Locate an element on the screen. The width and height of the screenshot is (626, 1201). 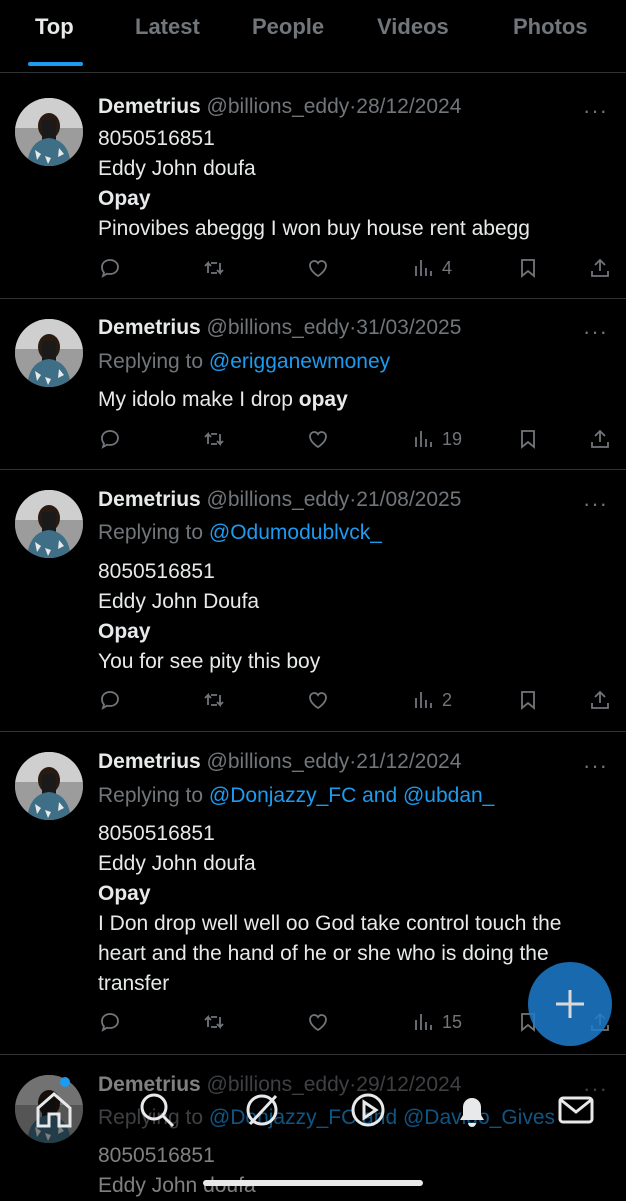
mention-link: @erigganewmoney is located at coordinates (299, 361).